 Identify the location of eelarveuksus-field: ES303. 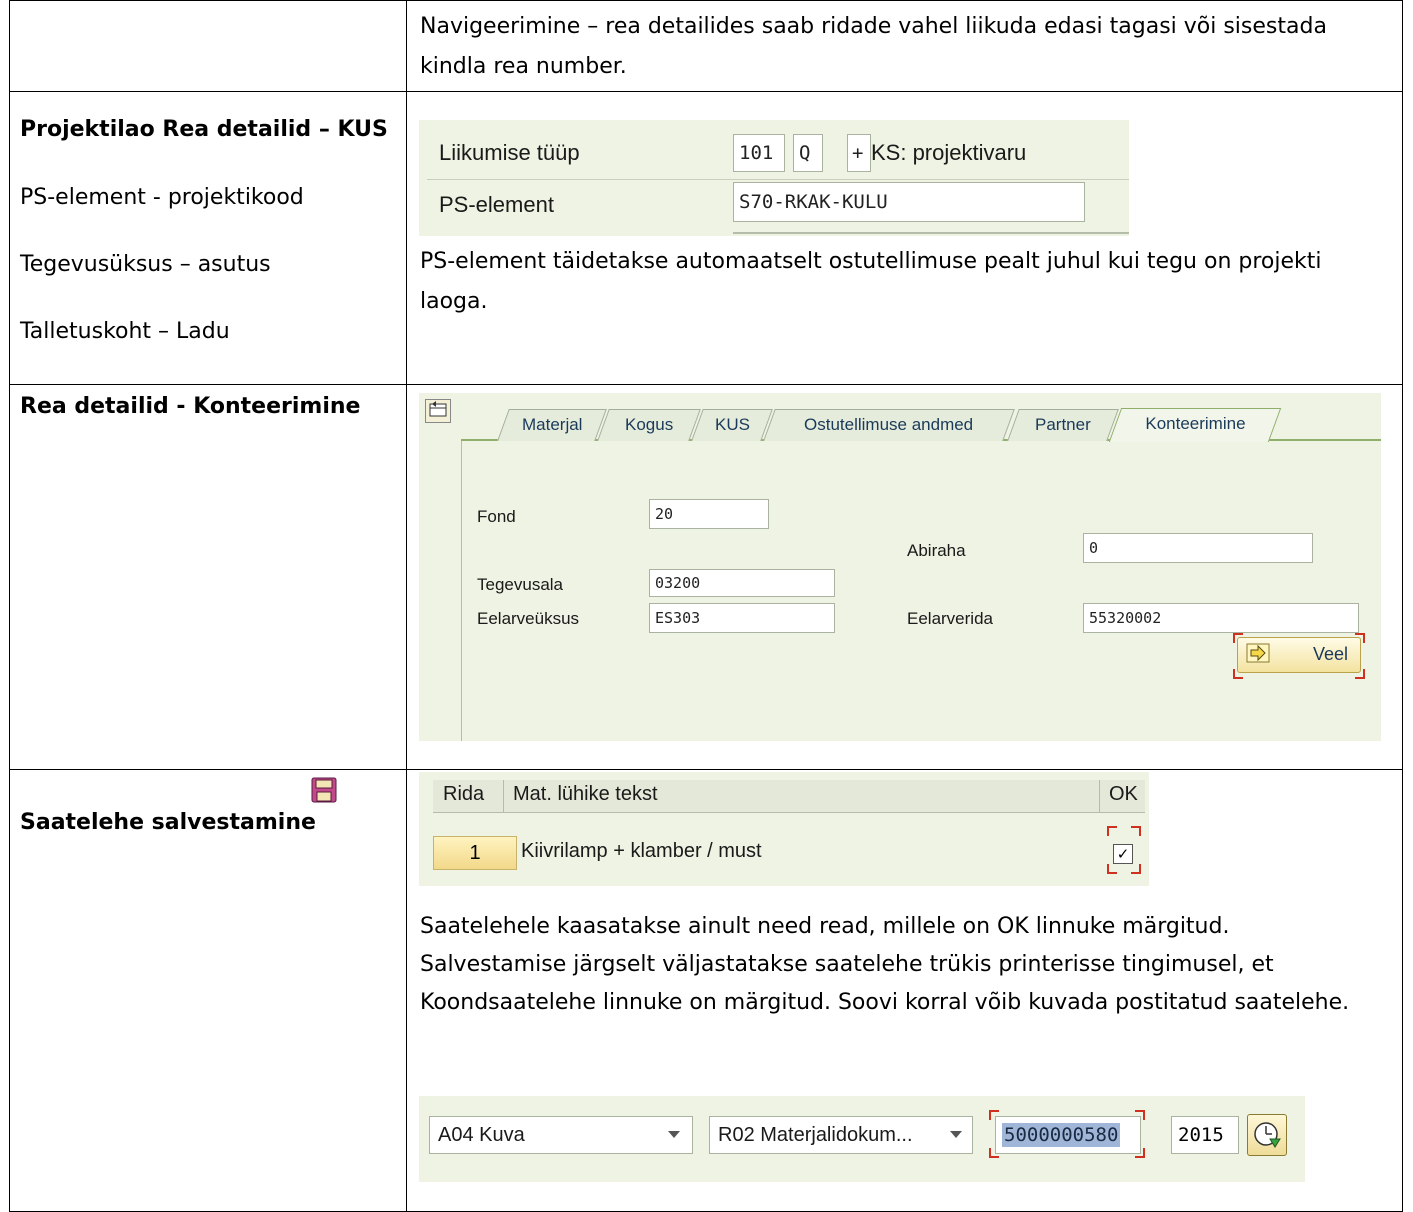
(742, 618).